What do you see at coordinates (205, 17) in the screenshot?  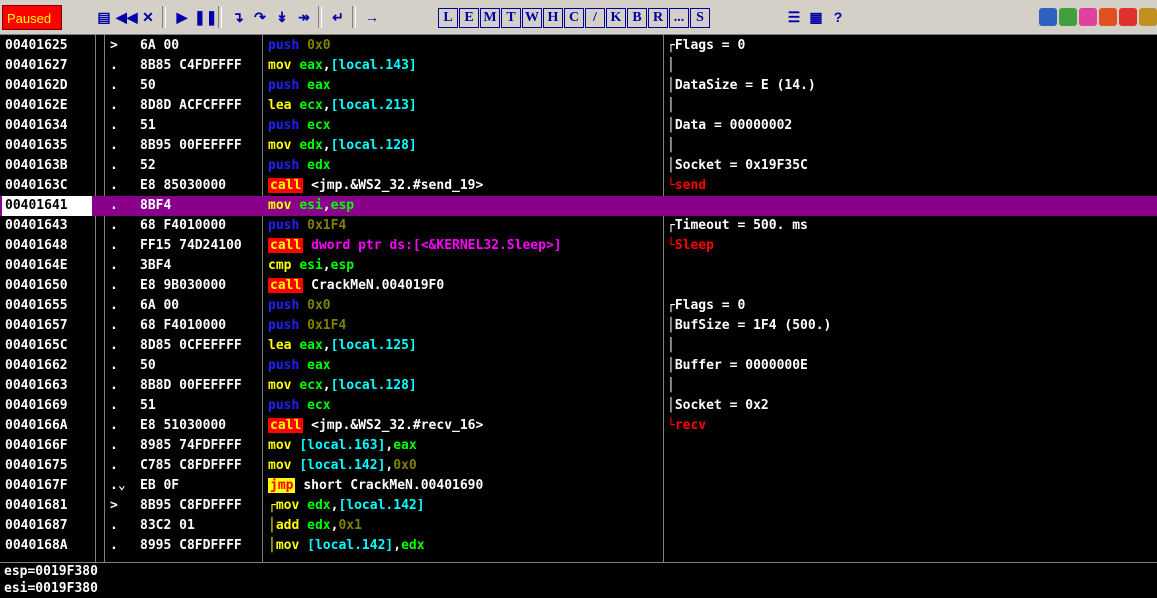 I see `pause-icon: ❚❚` at bounding box center [205, 17].